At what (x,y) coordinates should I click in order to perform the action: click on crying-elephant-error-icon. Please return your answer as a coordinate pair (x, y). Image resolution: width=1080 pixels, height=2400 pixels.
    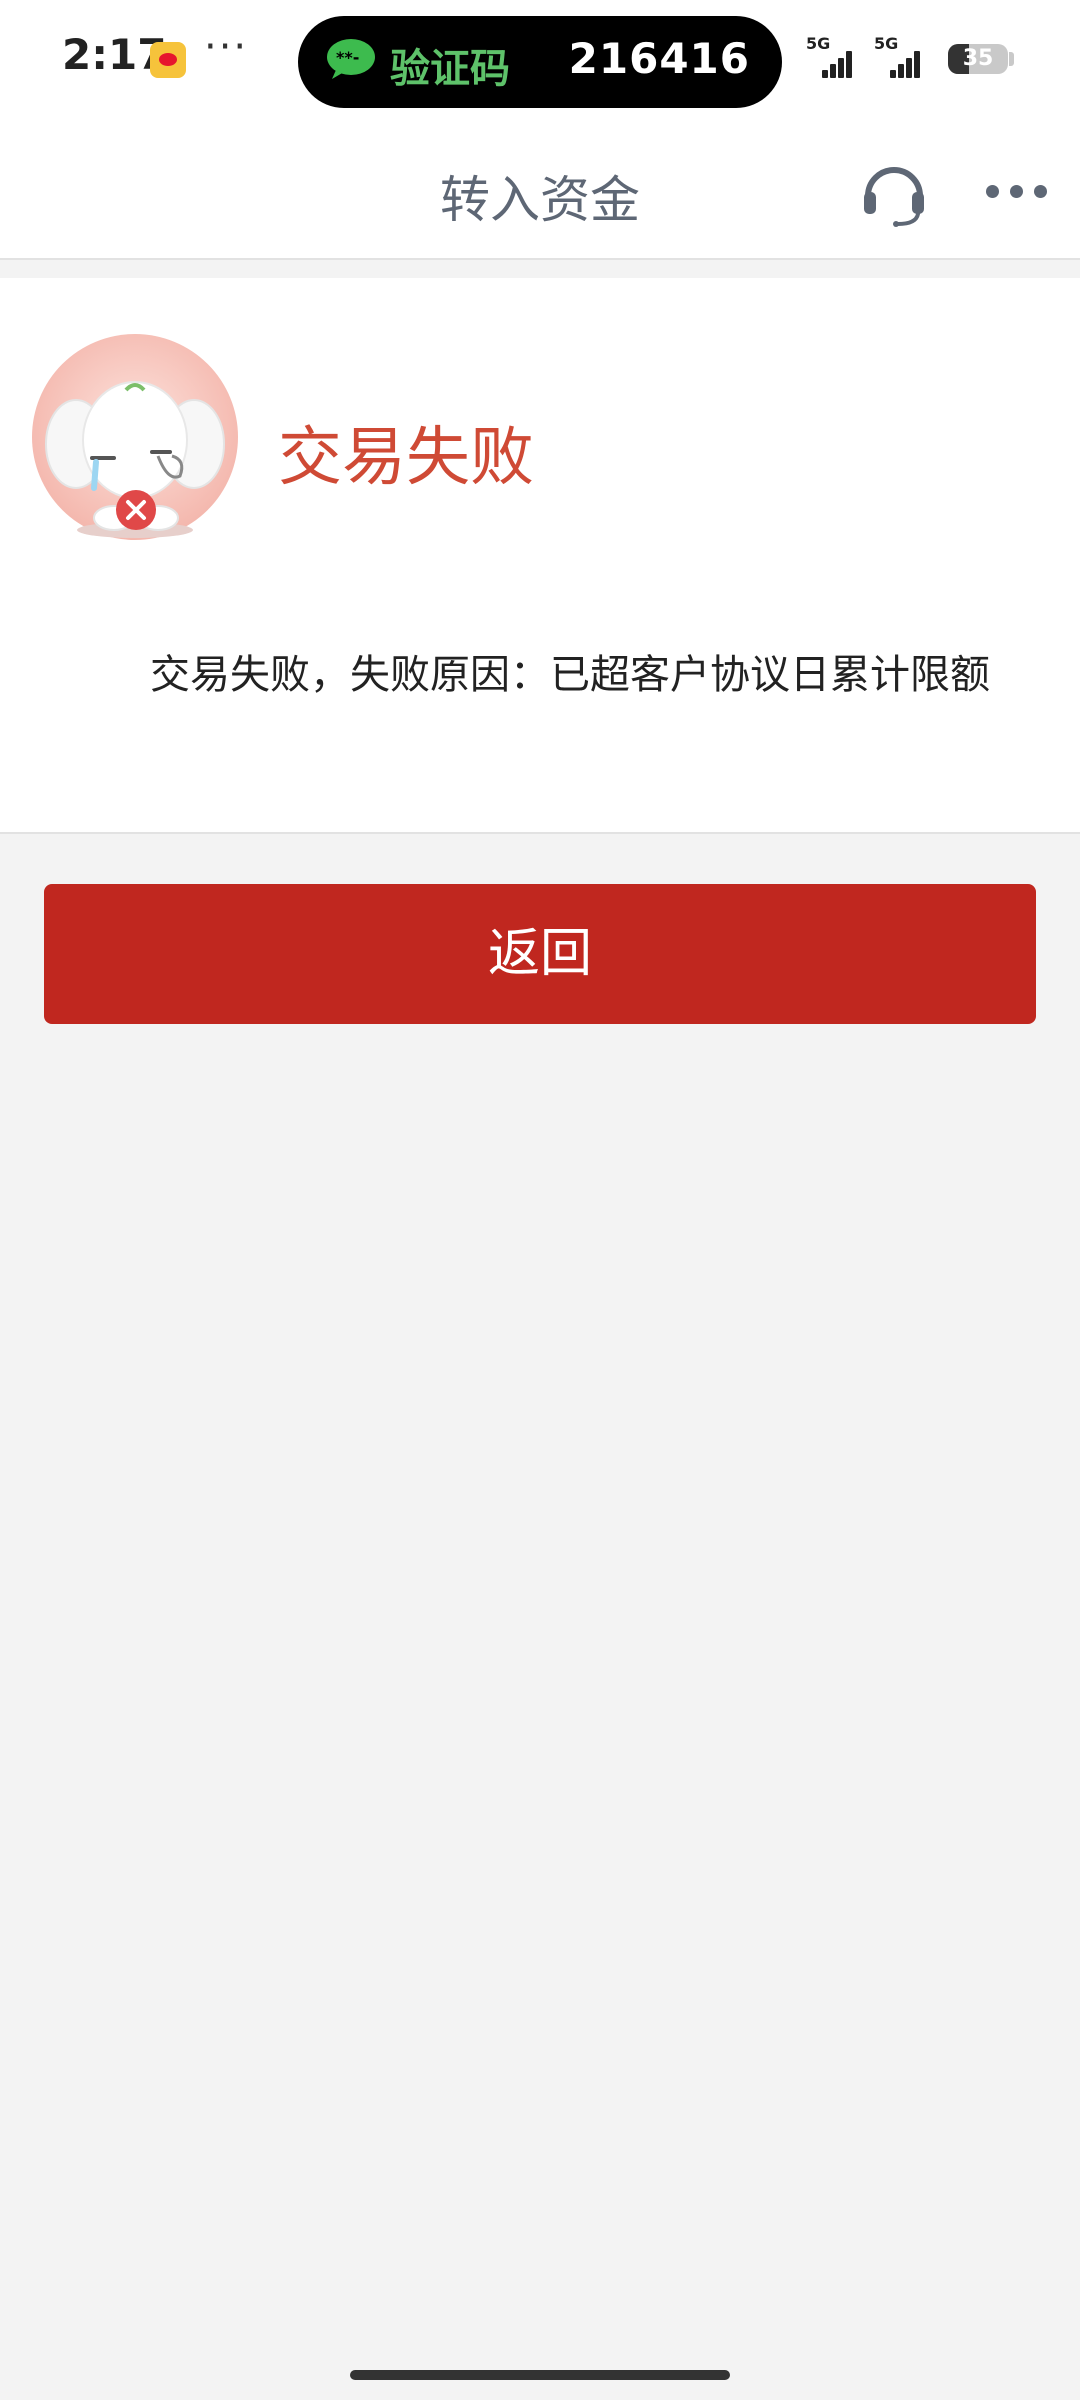
    Looking at the image, I should click on (135, 437).